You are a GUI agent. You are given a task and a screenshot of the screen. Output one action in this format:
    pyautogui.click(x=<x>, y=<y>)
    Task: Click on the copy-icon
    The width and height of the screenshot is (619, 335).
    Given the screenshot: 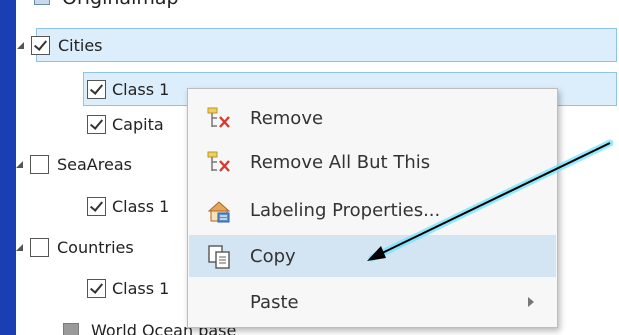 What is the action you would take?
    pyautogui.click(x=219, y=257)
    